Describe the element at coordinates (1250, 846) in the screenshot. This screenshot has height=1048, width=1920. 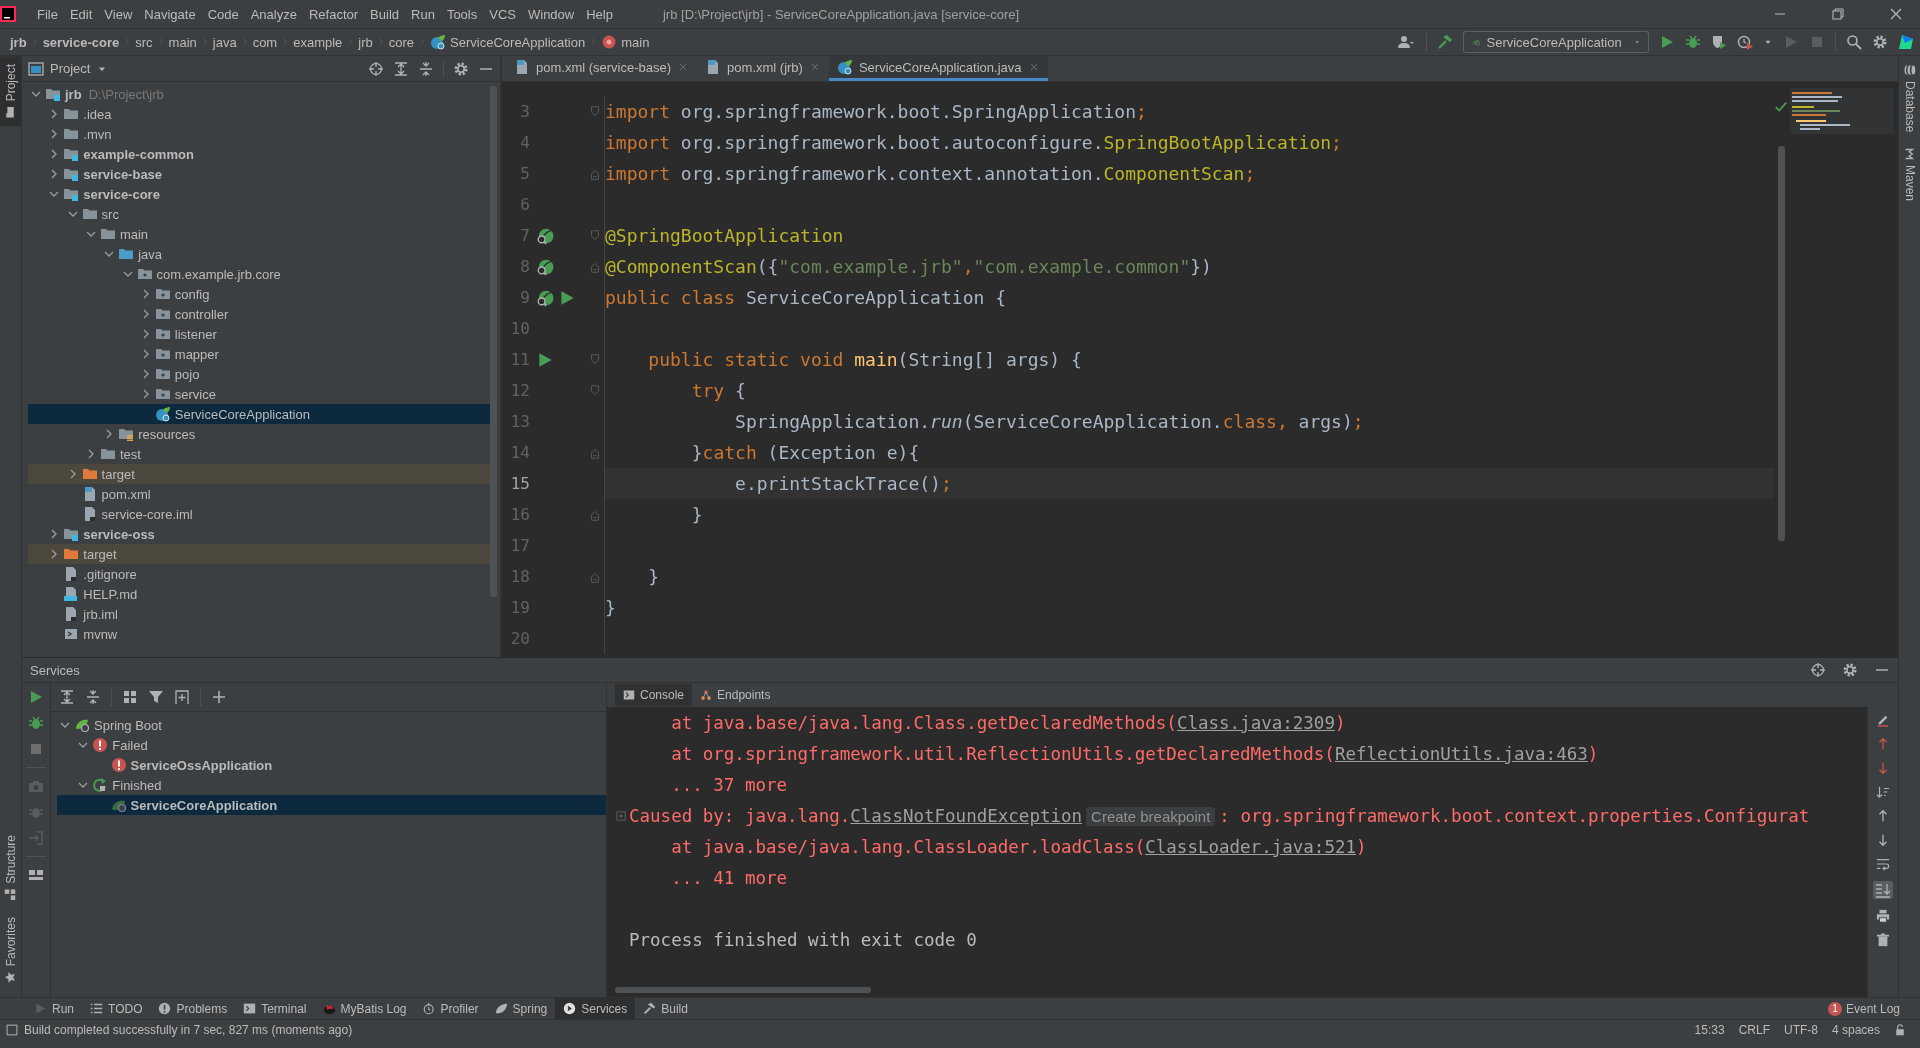
I see `file-link: ClassLoader.java:521` at that location.